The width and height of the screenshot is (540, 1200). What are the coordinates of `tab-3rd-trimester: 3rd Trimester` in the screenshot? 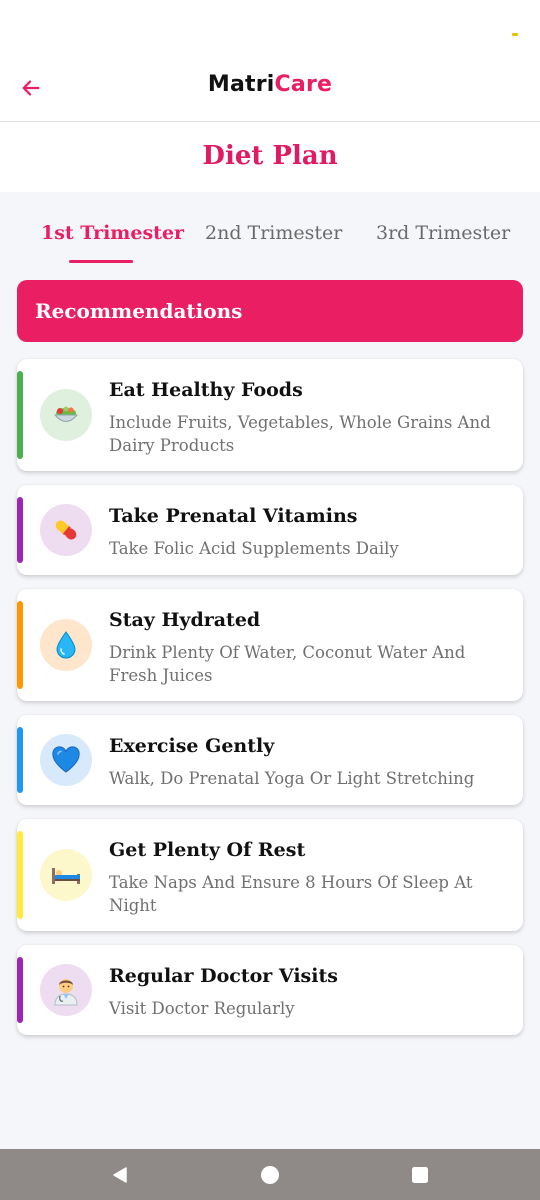 It's located at (443, 233).